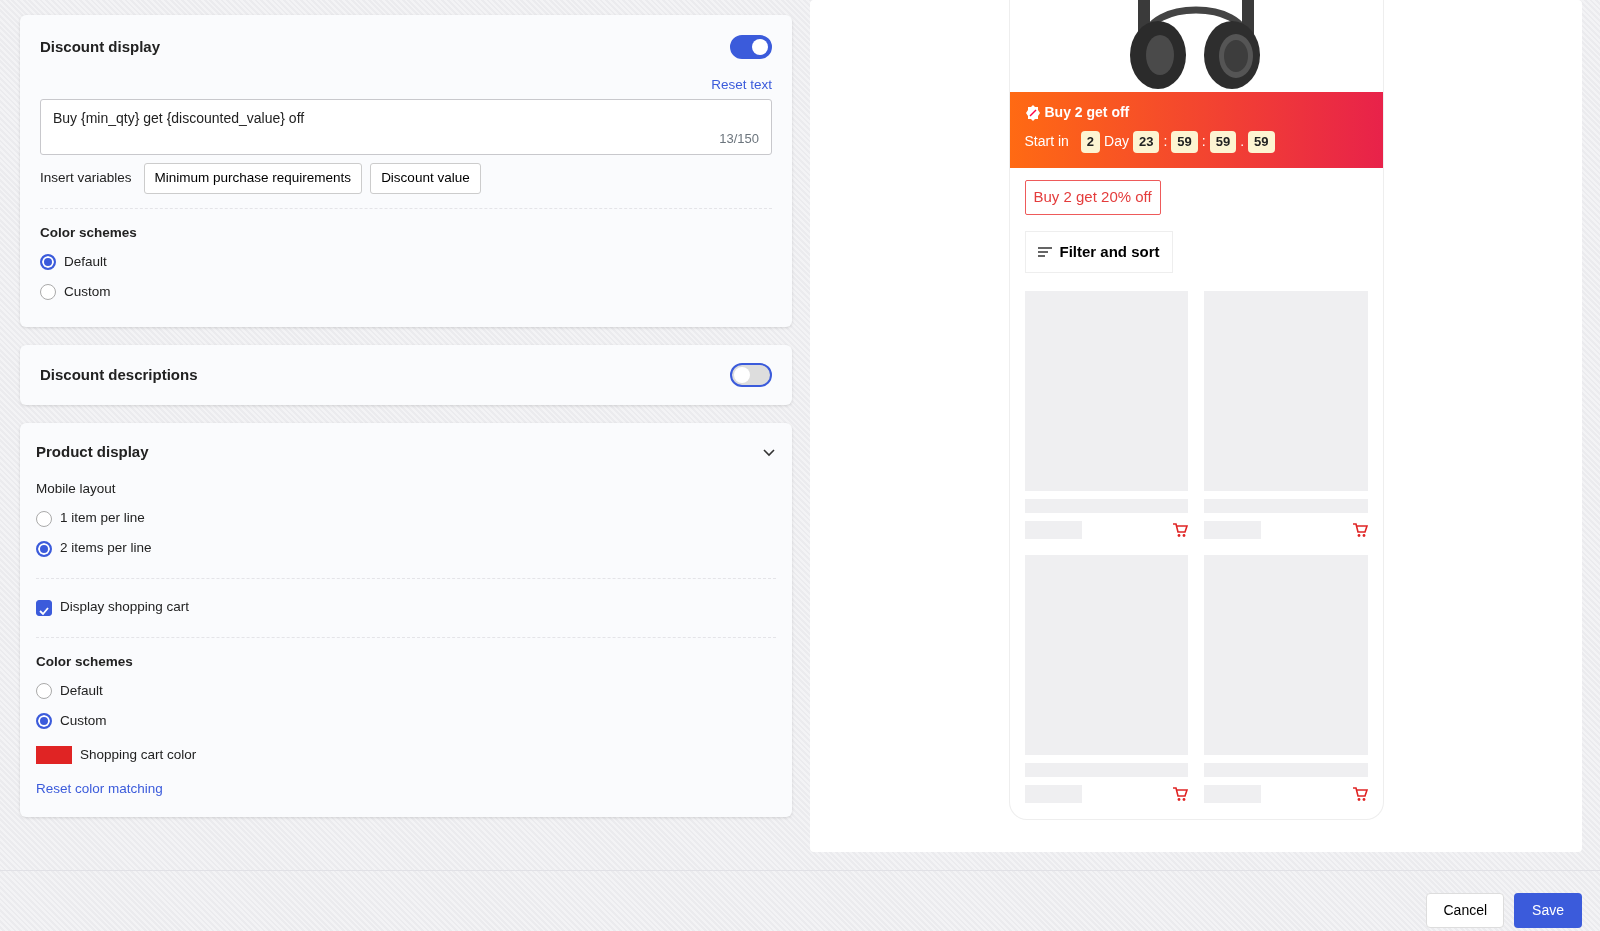 This screenshot has width=1600, height=931. I want to click on countdown-box: 2, so click(1090, 142).